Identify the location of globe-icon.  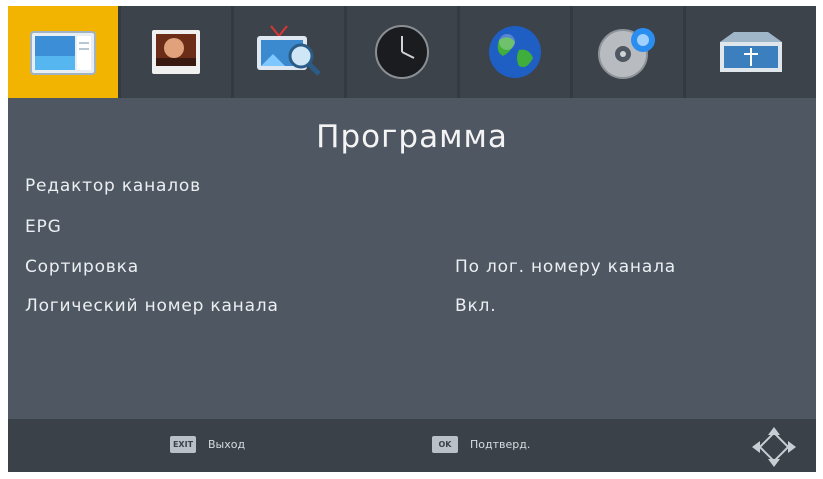
(515, 52).